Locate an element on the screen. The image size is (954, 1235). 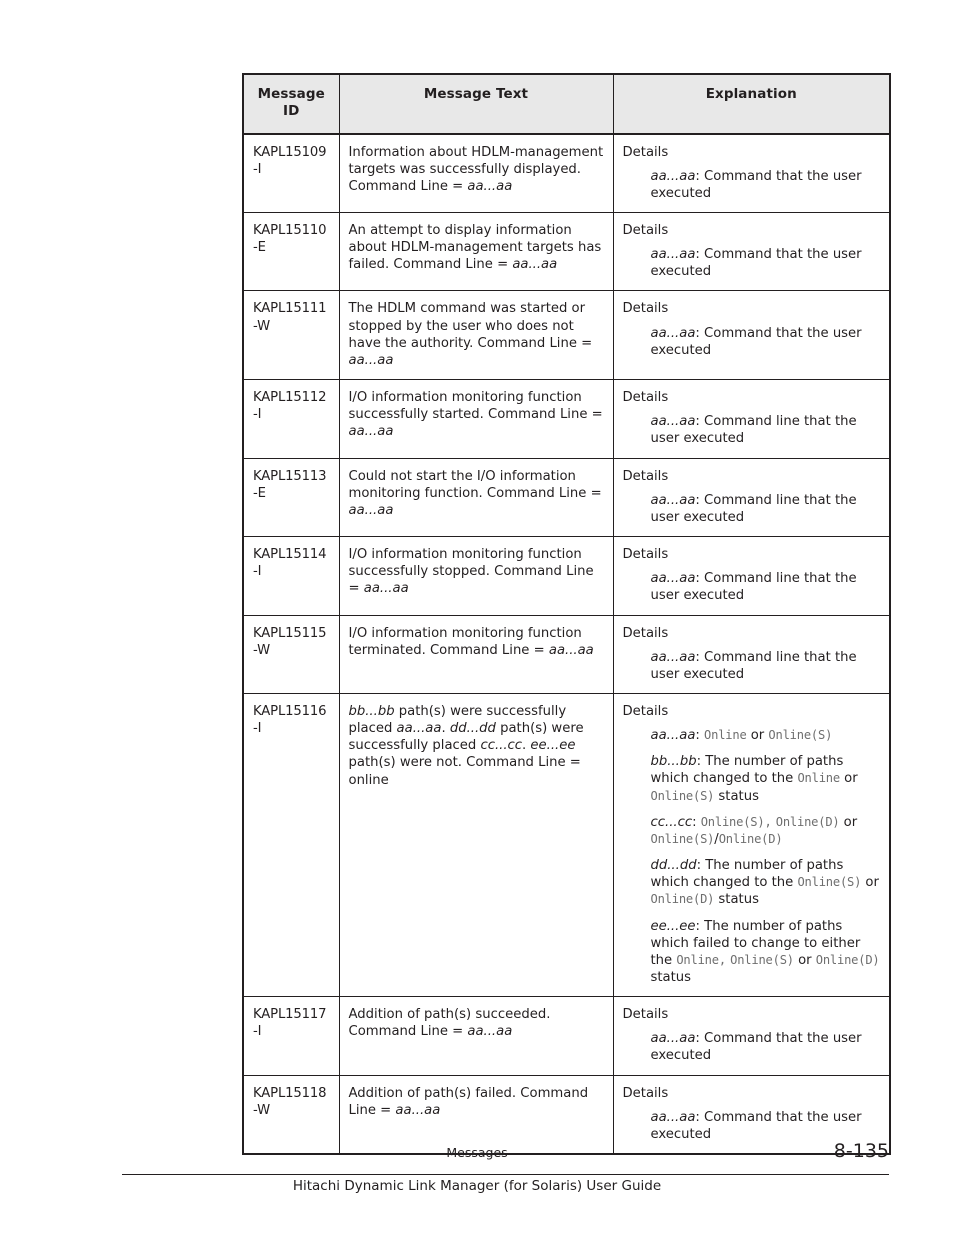
message-id-cell: KAPL15112 -I is located at coordinates (291, 419).